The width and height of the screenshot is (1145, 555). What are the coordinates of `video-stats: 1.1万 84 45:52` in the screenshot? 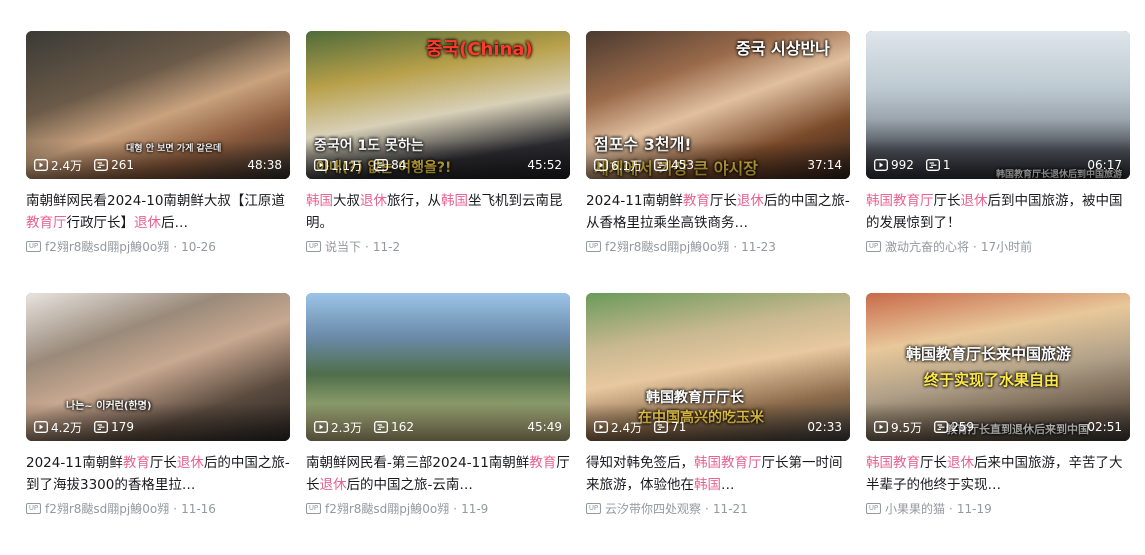 It's located at (438, 165).